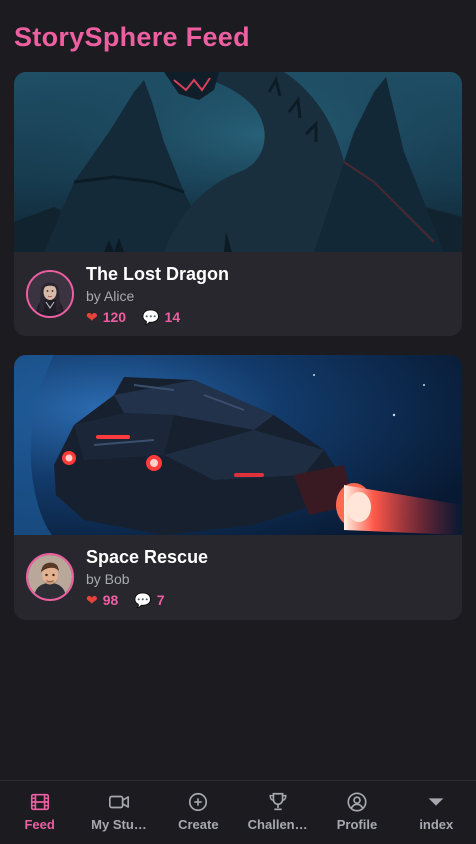  Describe the element at coordinates (118, 802) in the screenshot. I see `video-camera-icon` at that location.